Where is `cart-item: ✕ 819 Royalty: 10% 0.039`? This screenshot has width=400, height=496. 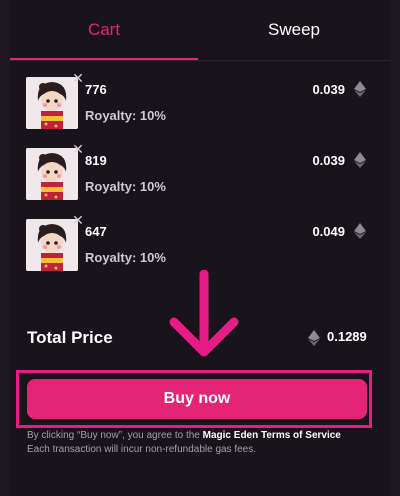
cart-item: ✕ 819 Royalty: 10% 0.039 is located at coordinates (198, 171).